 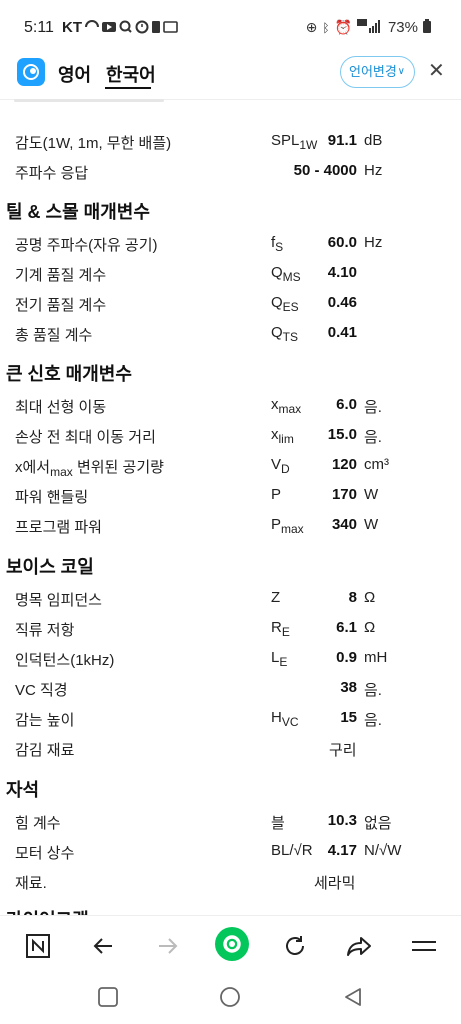 I want to click on spec-label: 모터 상수, so click(x=45, y=853).